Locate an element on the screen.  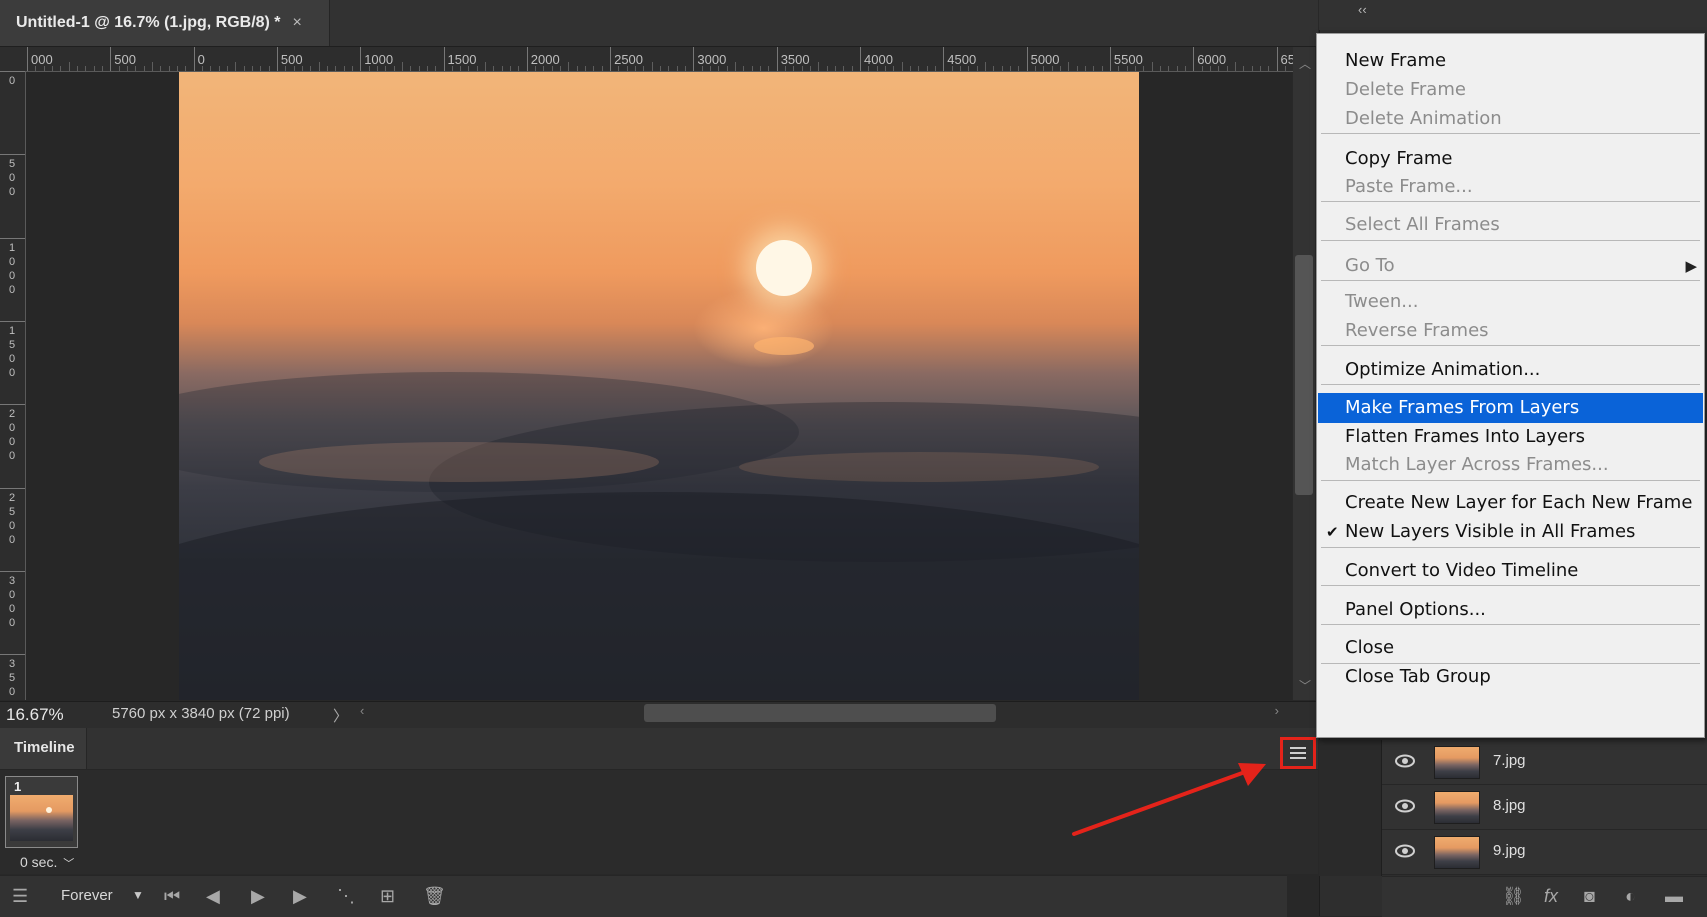
menu-item-copy-frame: Copy Frame is located at coordinates (1510, 159).